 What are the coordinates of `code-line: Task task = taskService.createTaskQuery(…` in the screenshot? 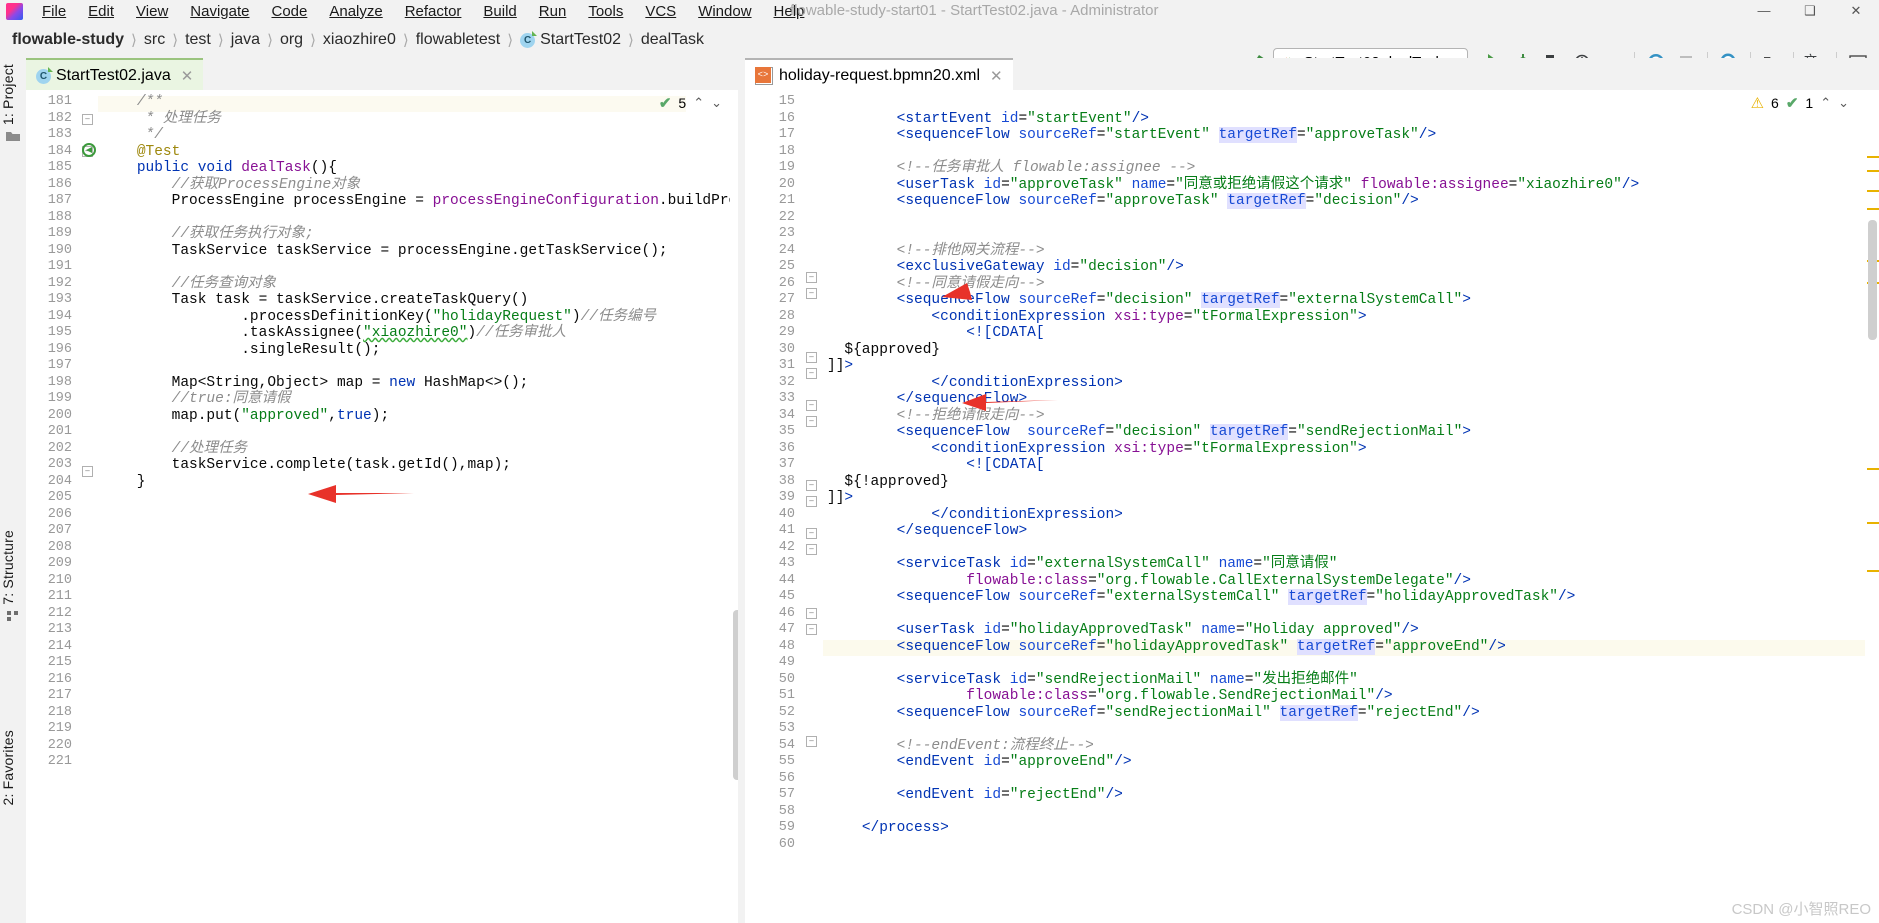 It's located at (315, 300).